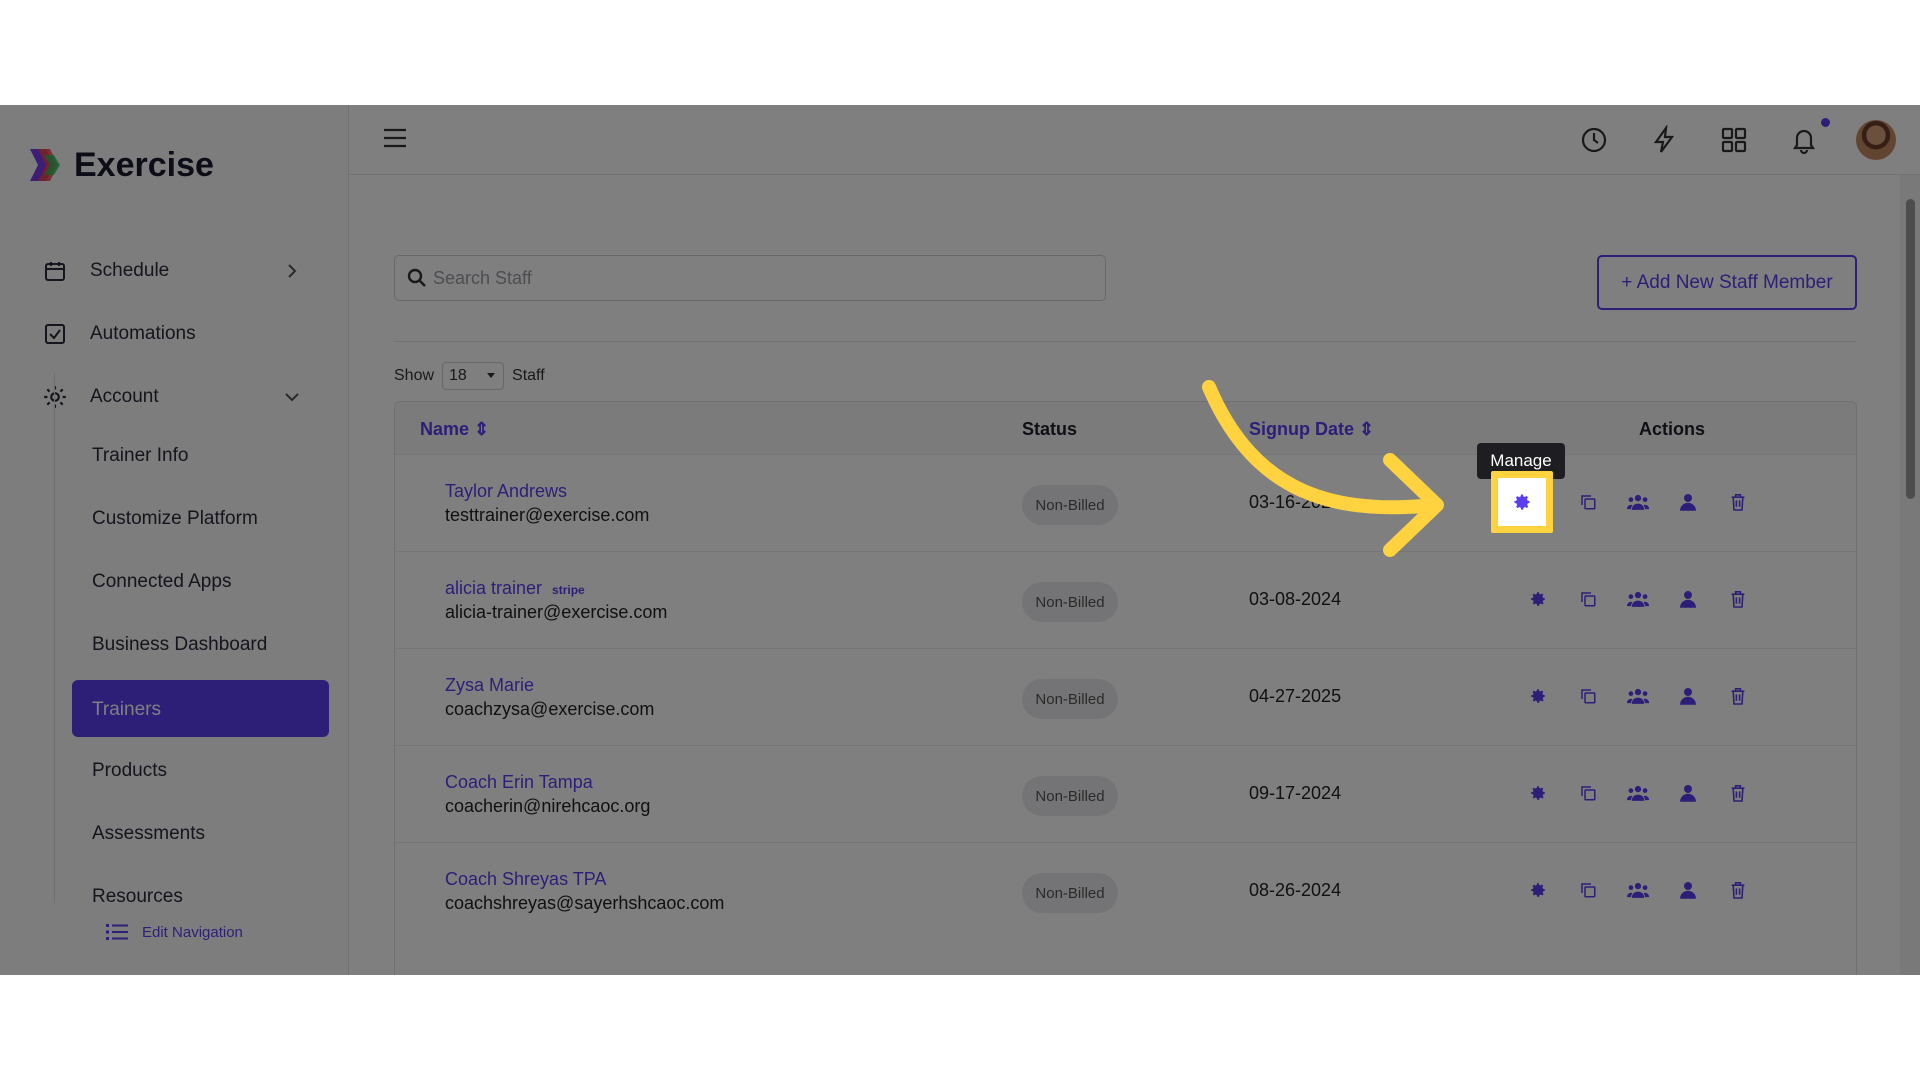 The width and height of the screenshot is (1920, 1080). What do you see at coordinates (1295, 696) in the screenshot?
I see `signup-date: 04-27-2025` at bounding box center [1295, 696].